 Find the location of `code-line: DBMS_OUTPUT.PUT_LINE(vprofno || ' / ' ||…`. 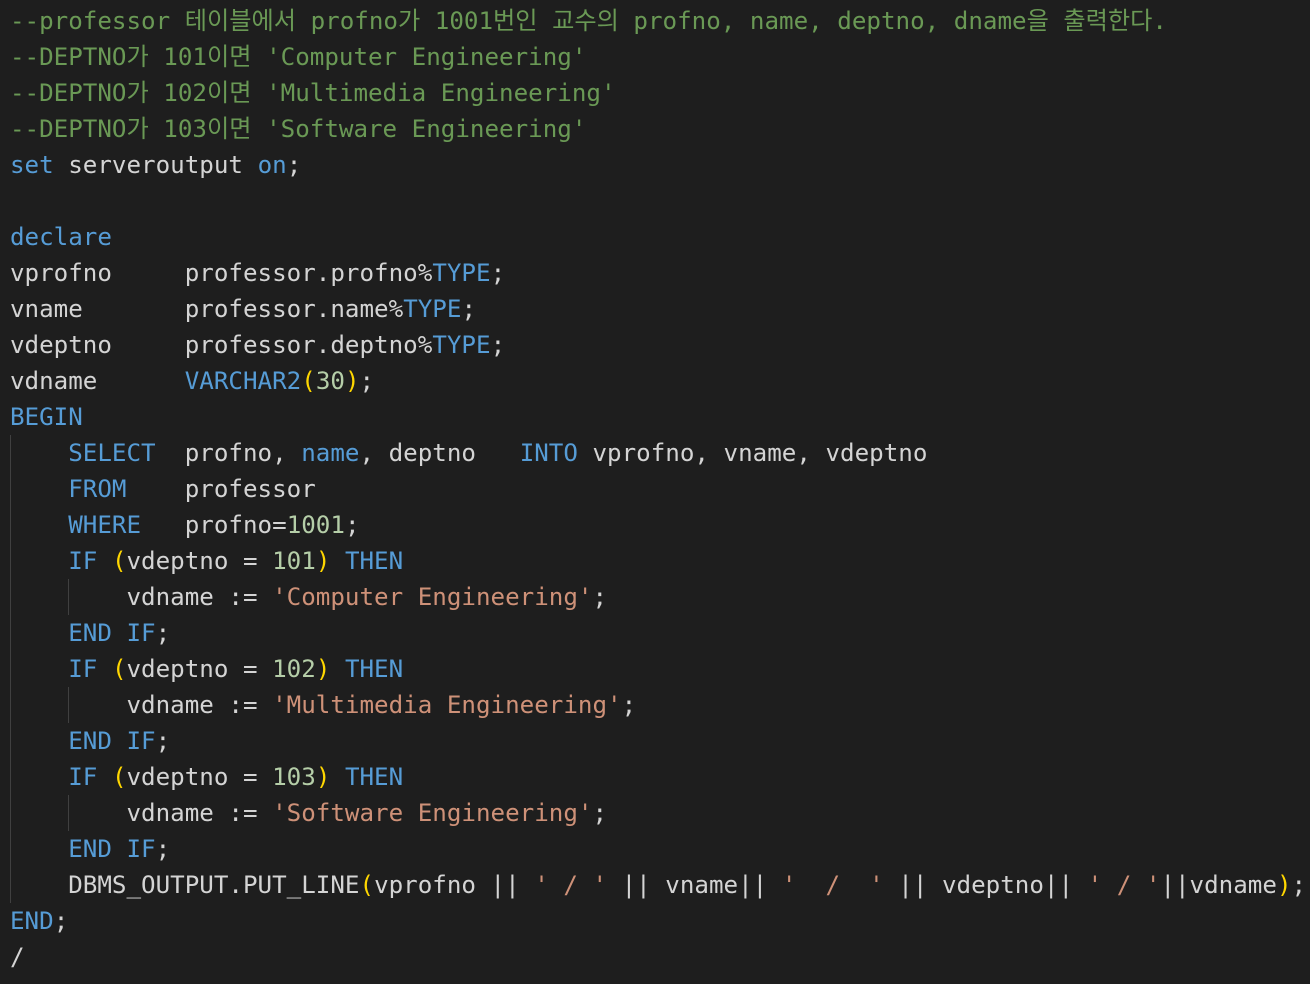

code-line: DBMS_OUTPUT.PUT_LINE(vprofno || ' / ' ||… is located at coordinates (660, 885).